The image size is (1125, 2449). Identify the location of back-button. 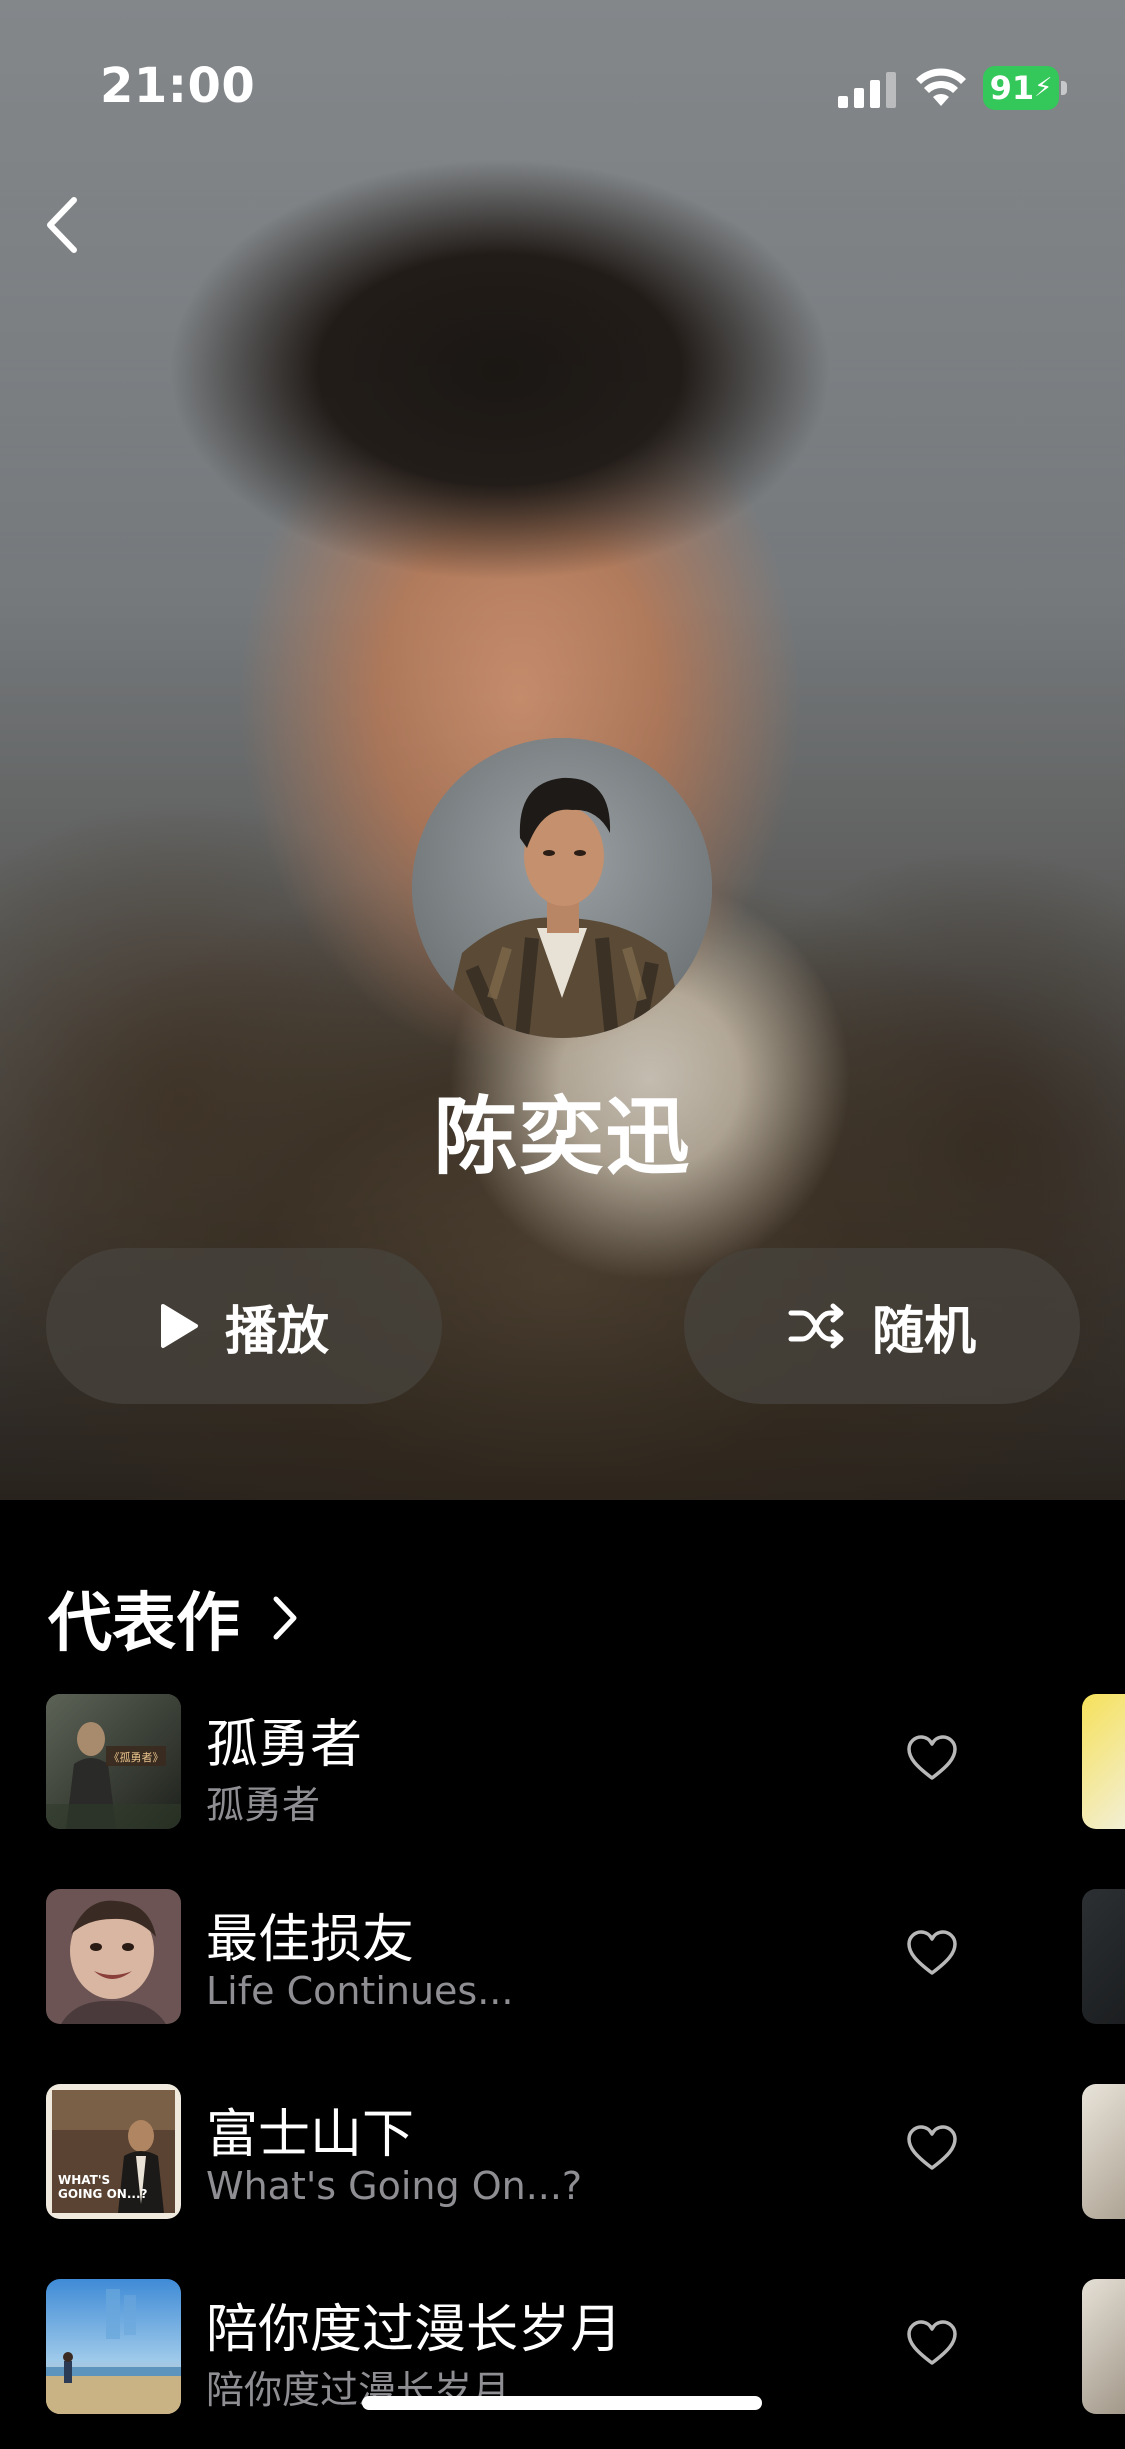
(63, 225).